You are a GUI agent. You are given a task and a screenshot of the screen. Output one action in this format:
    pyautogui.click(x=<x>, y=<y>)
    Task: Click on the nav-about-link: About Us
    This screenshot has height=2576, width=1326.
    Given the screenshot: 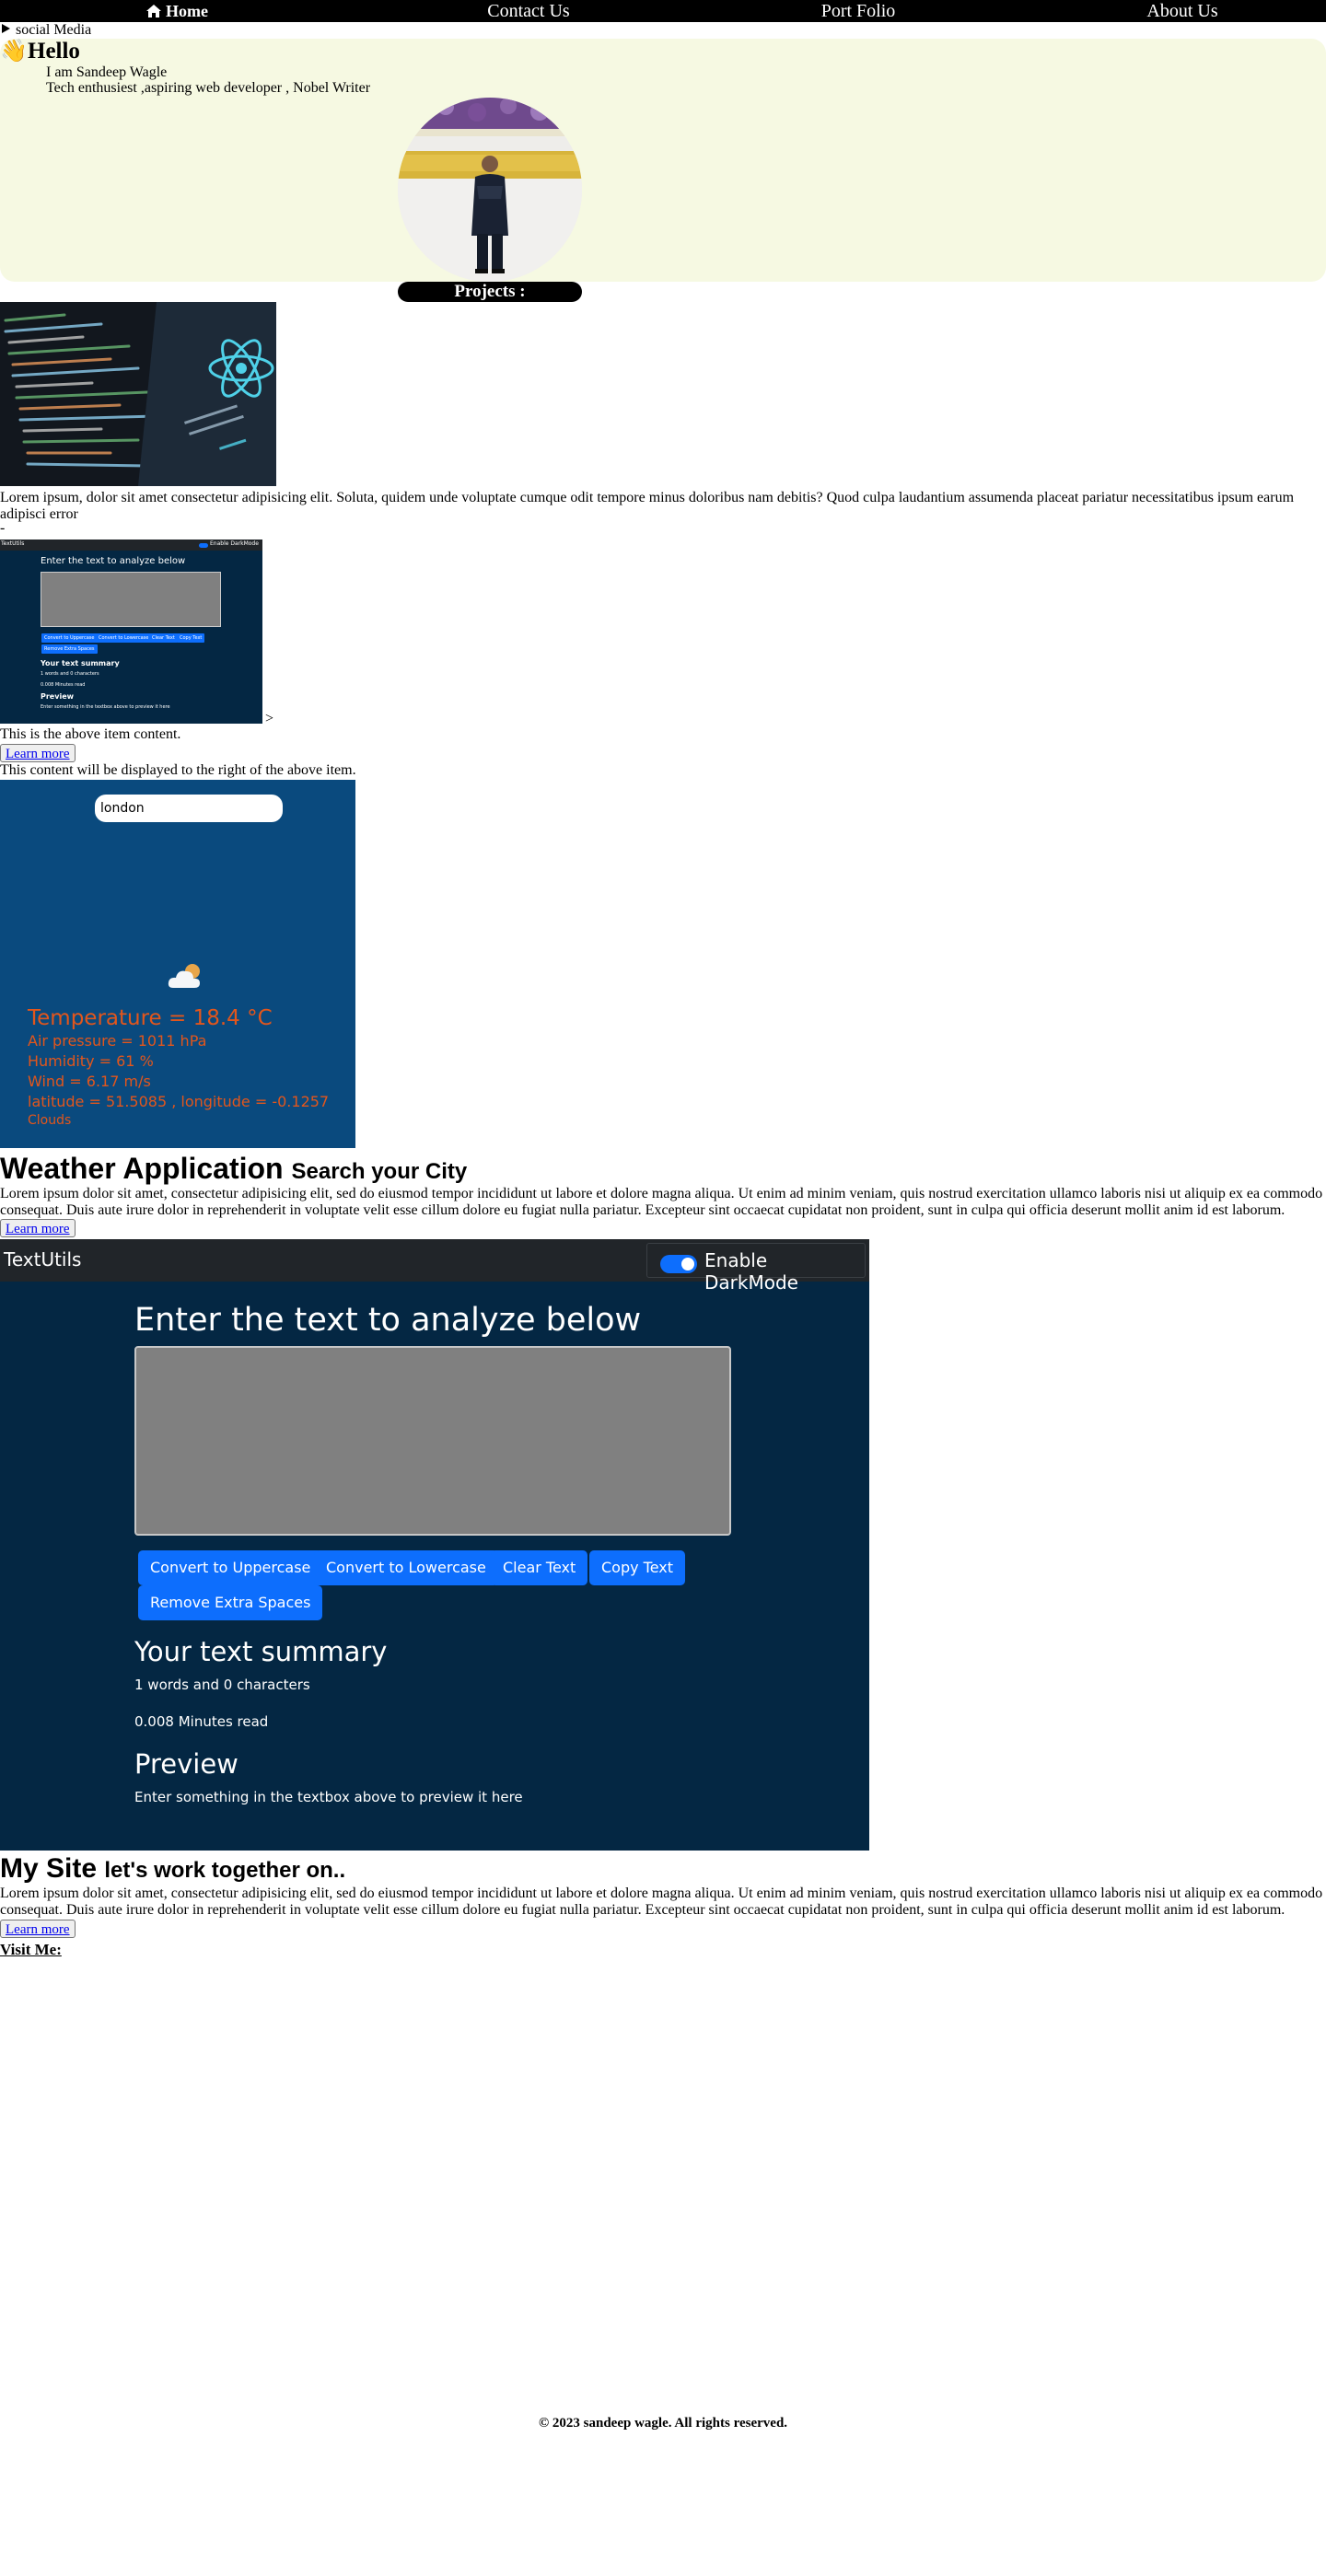 What is the action you would take?
    pyautogui.click(x=1181, y=11)
    